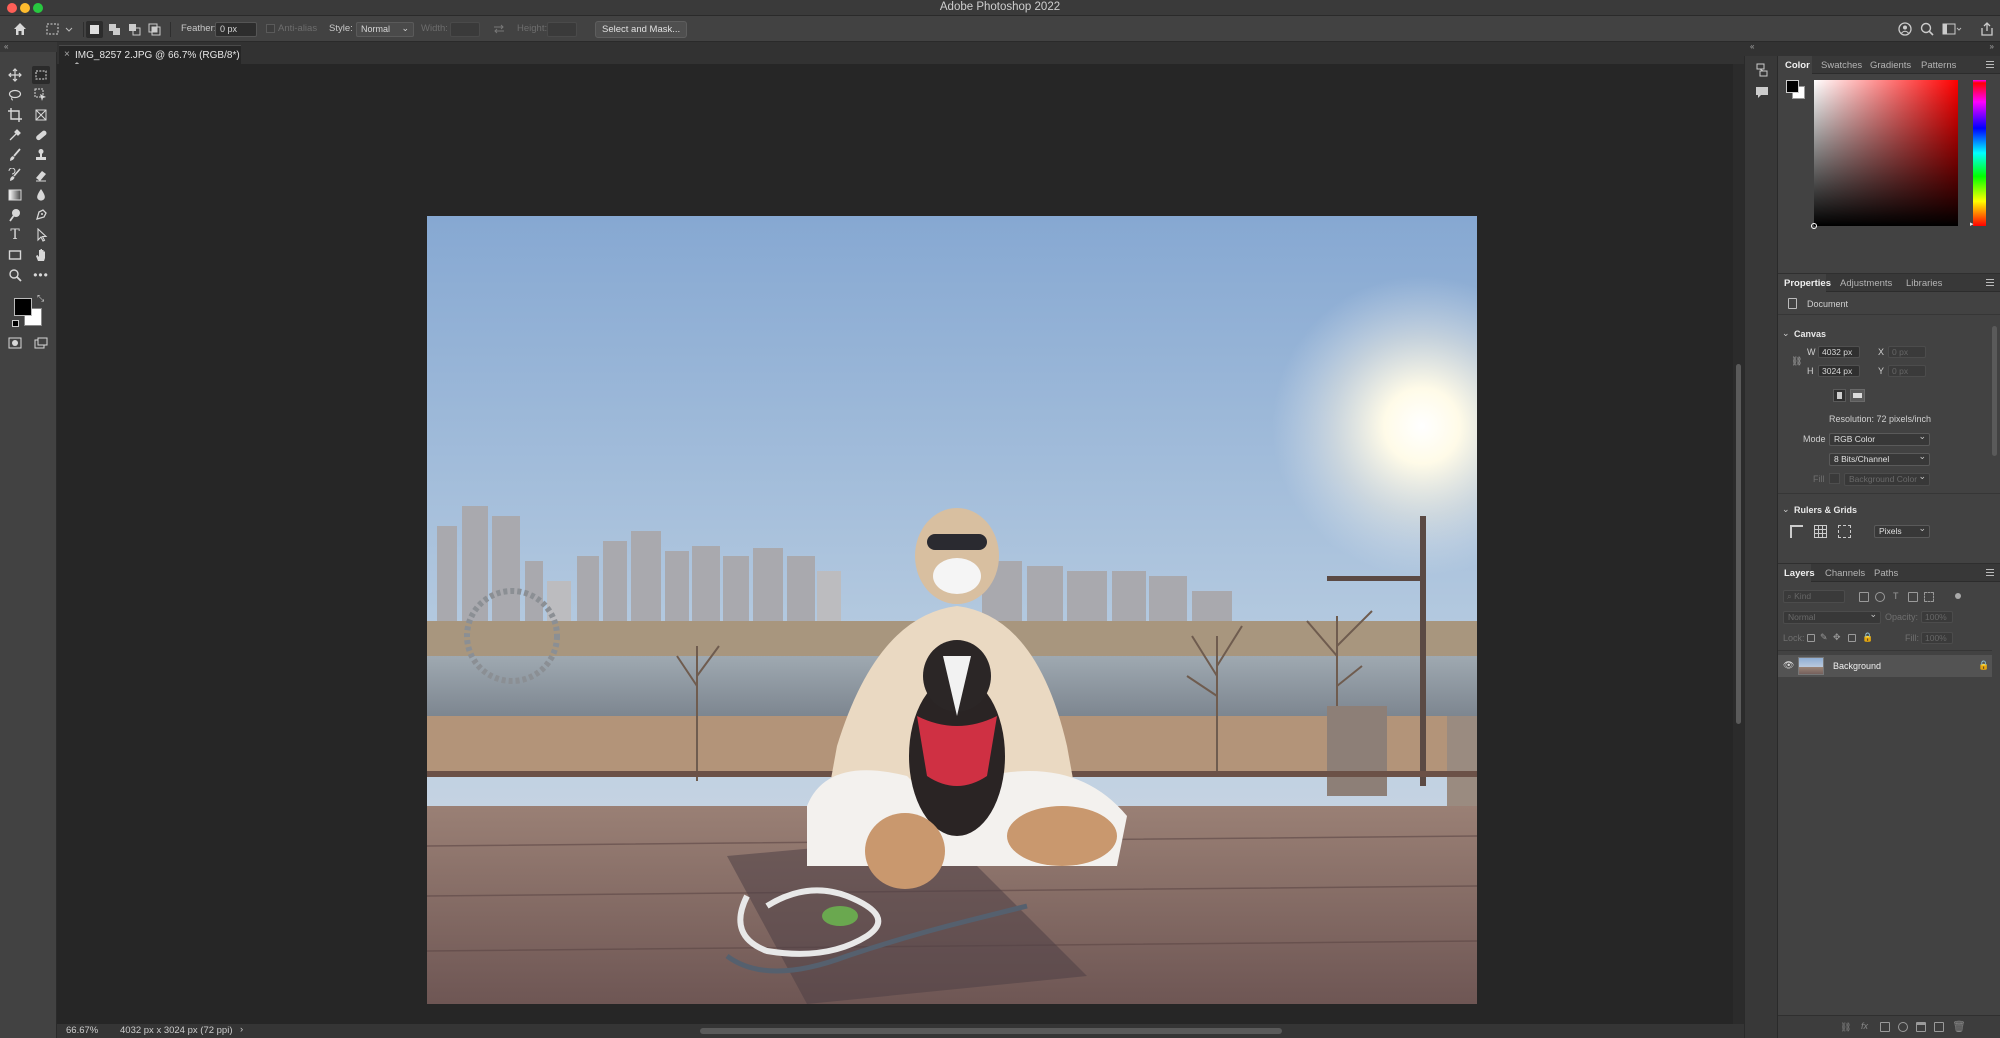 The width and height of the screenshot is (2000, 1038). Describe the element at coordinates (1857, 666) in the screenshot. I see `layer-name: Background` at that location.